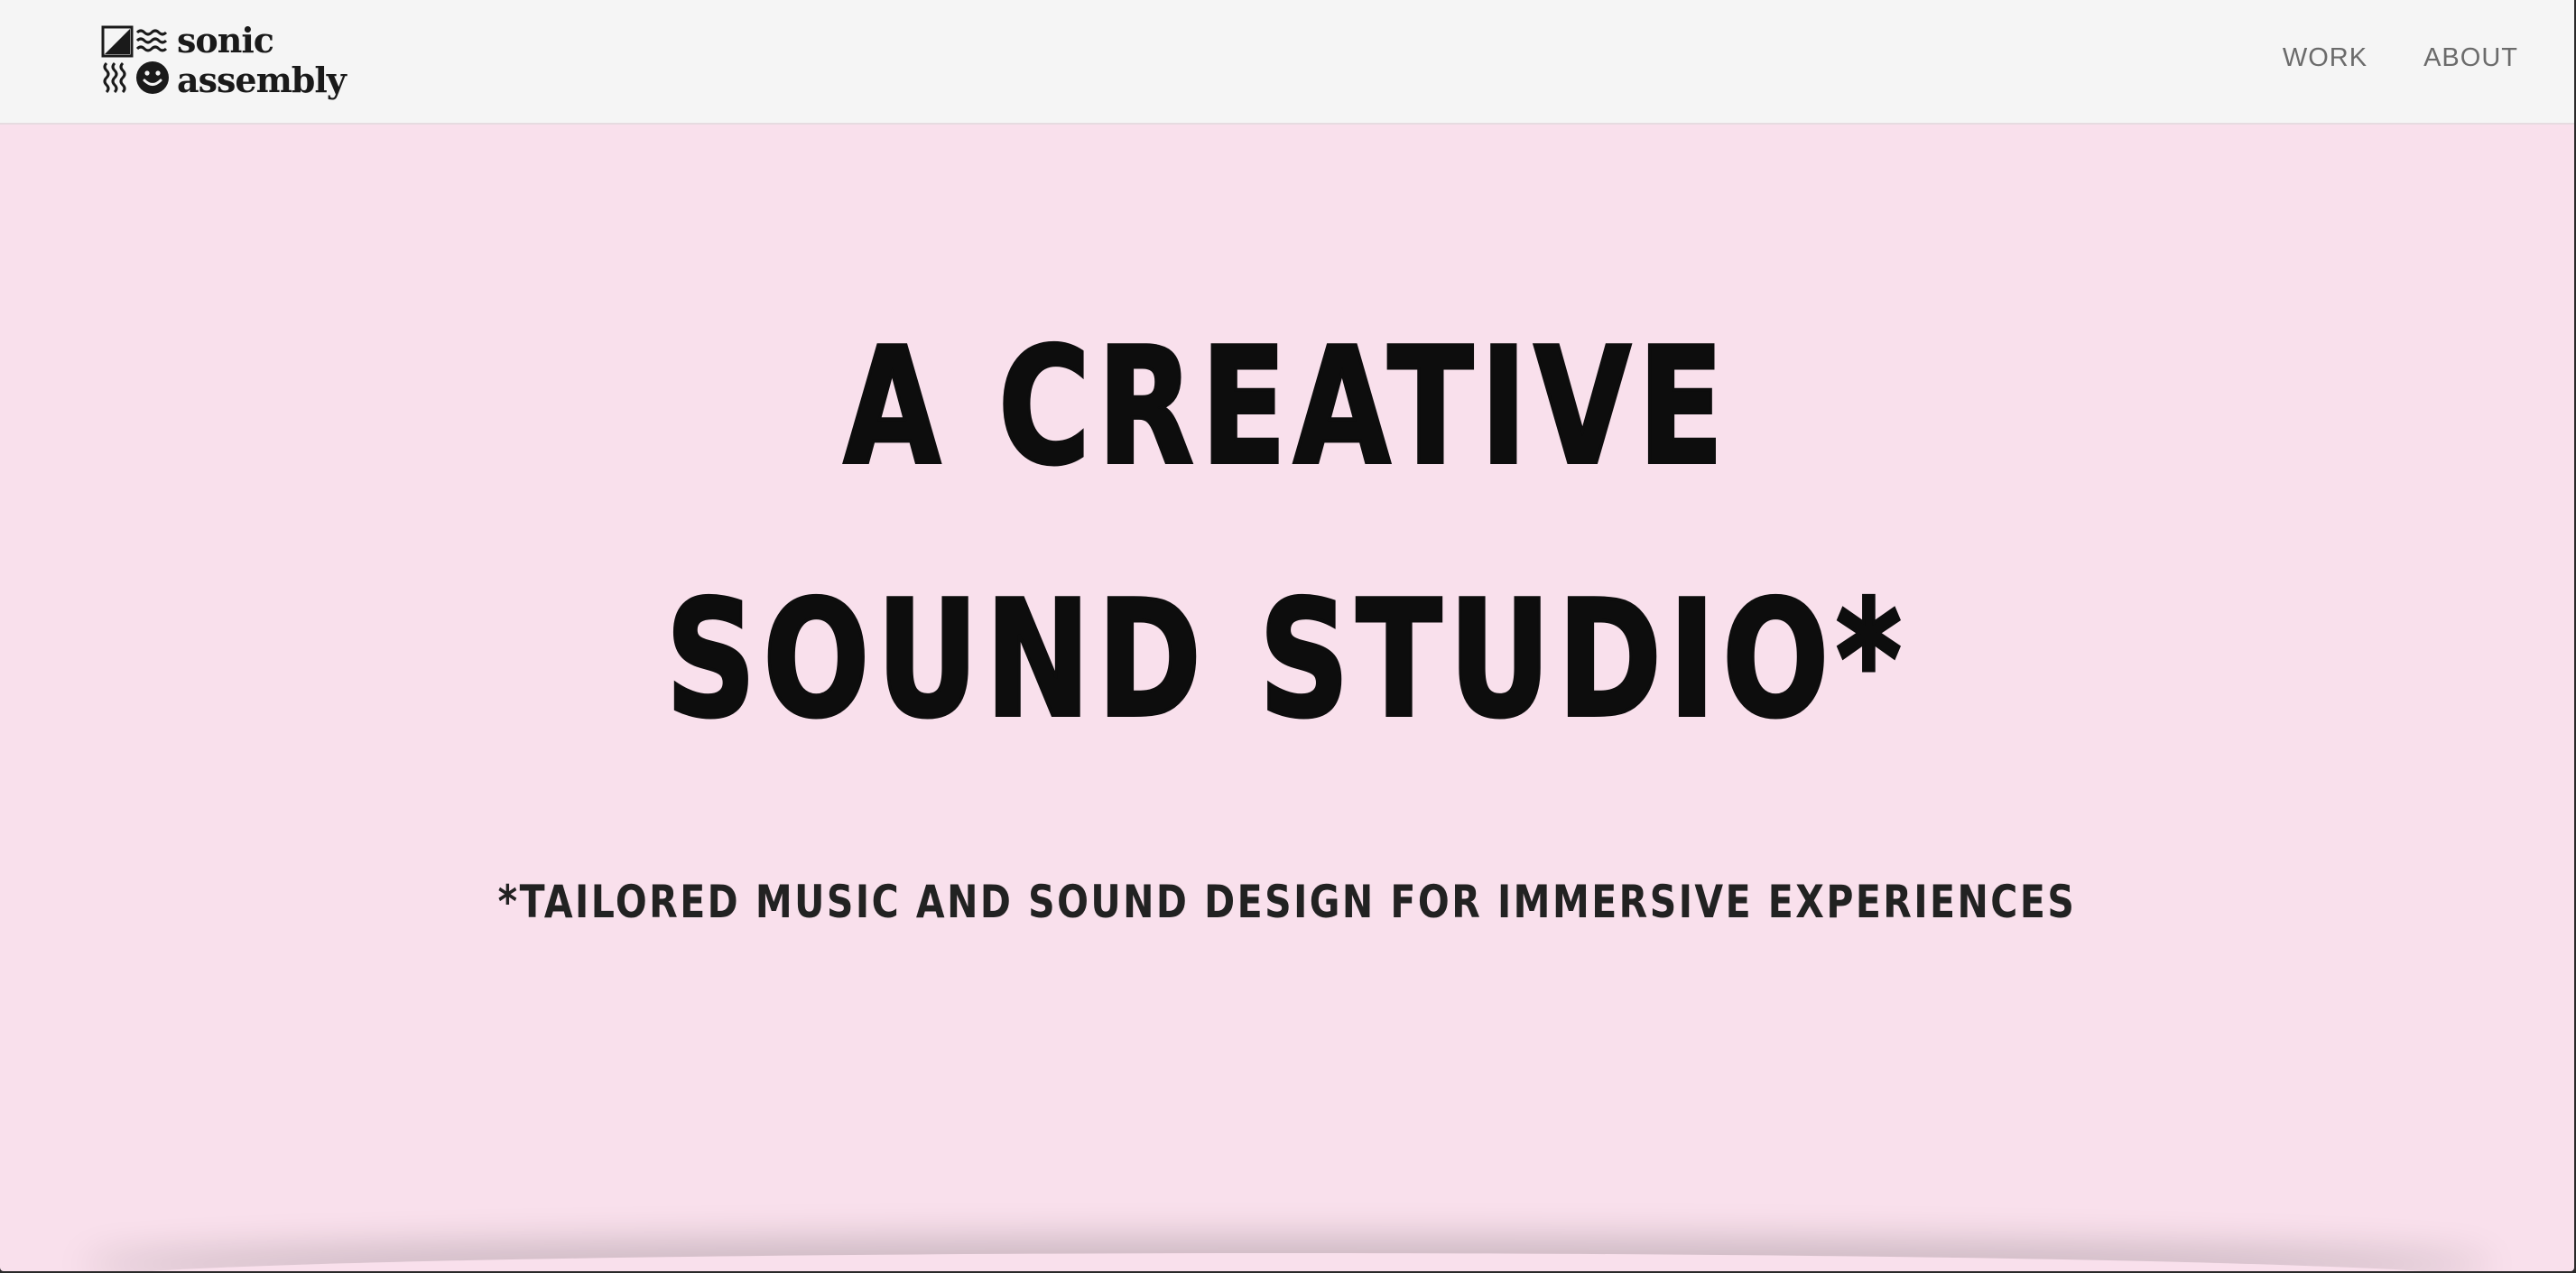 The width and height of the screenshot is (2576, 1273). I want to click on logo-wordmark: sonic assembly, so click(262, 60).